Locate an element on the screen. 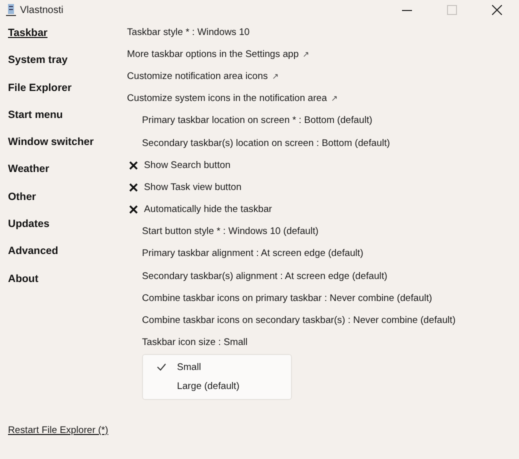 The image size is (519, 459). sidebar-item: System tray is located at coordinates (38, 61).